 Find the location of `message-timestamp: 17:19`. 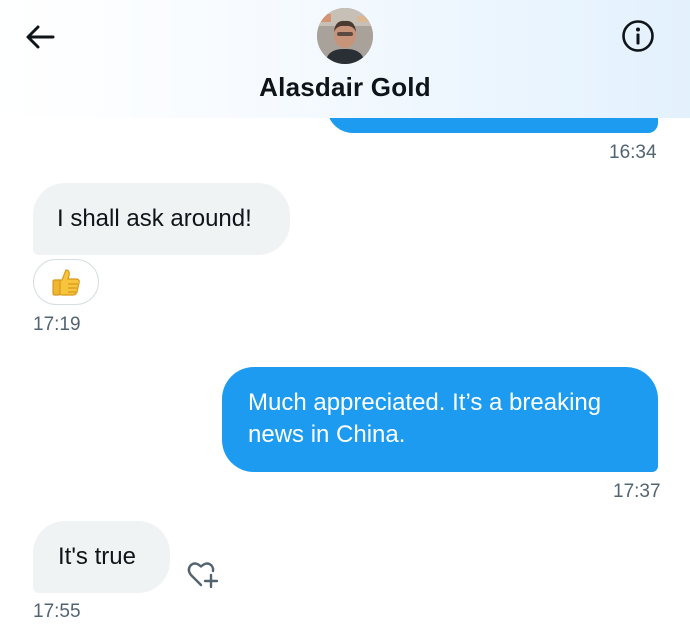

message-timestamp: 17:19 is located at coordinates (57, 324).